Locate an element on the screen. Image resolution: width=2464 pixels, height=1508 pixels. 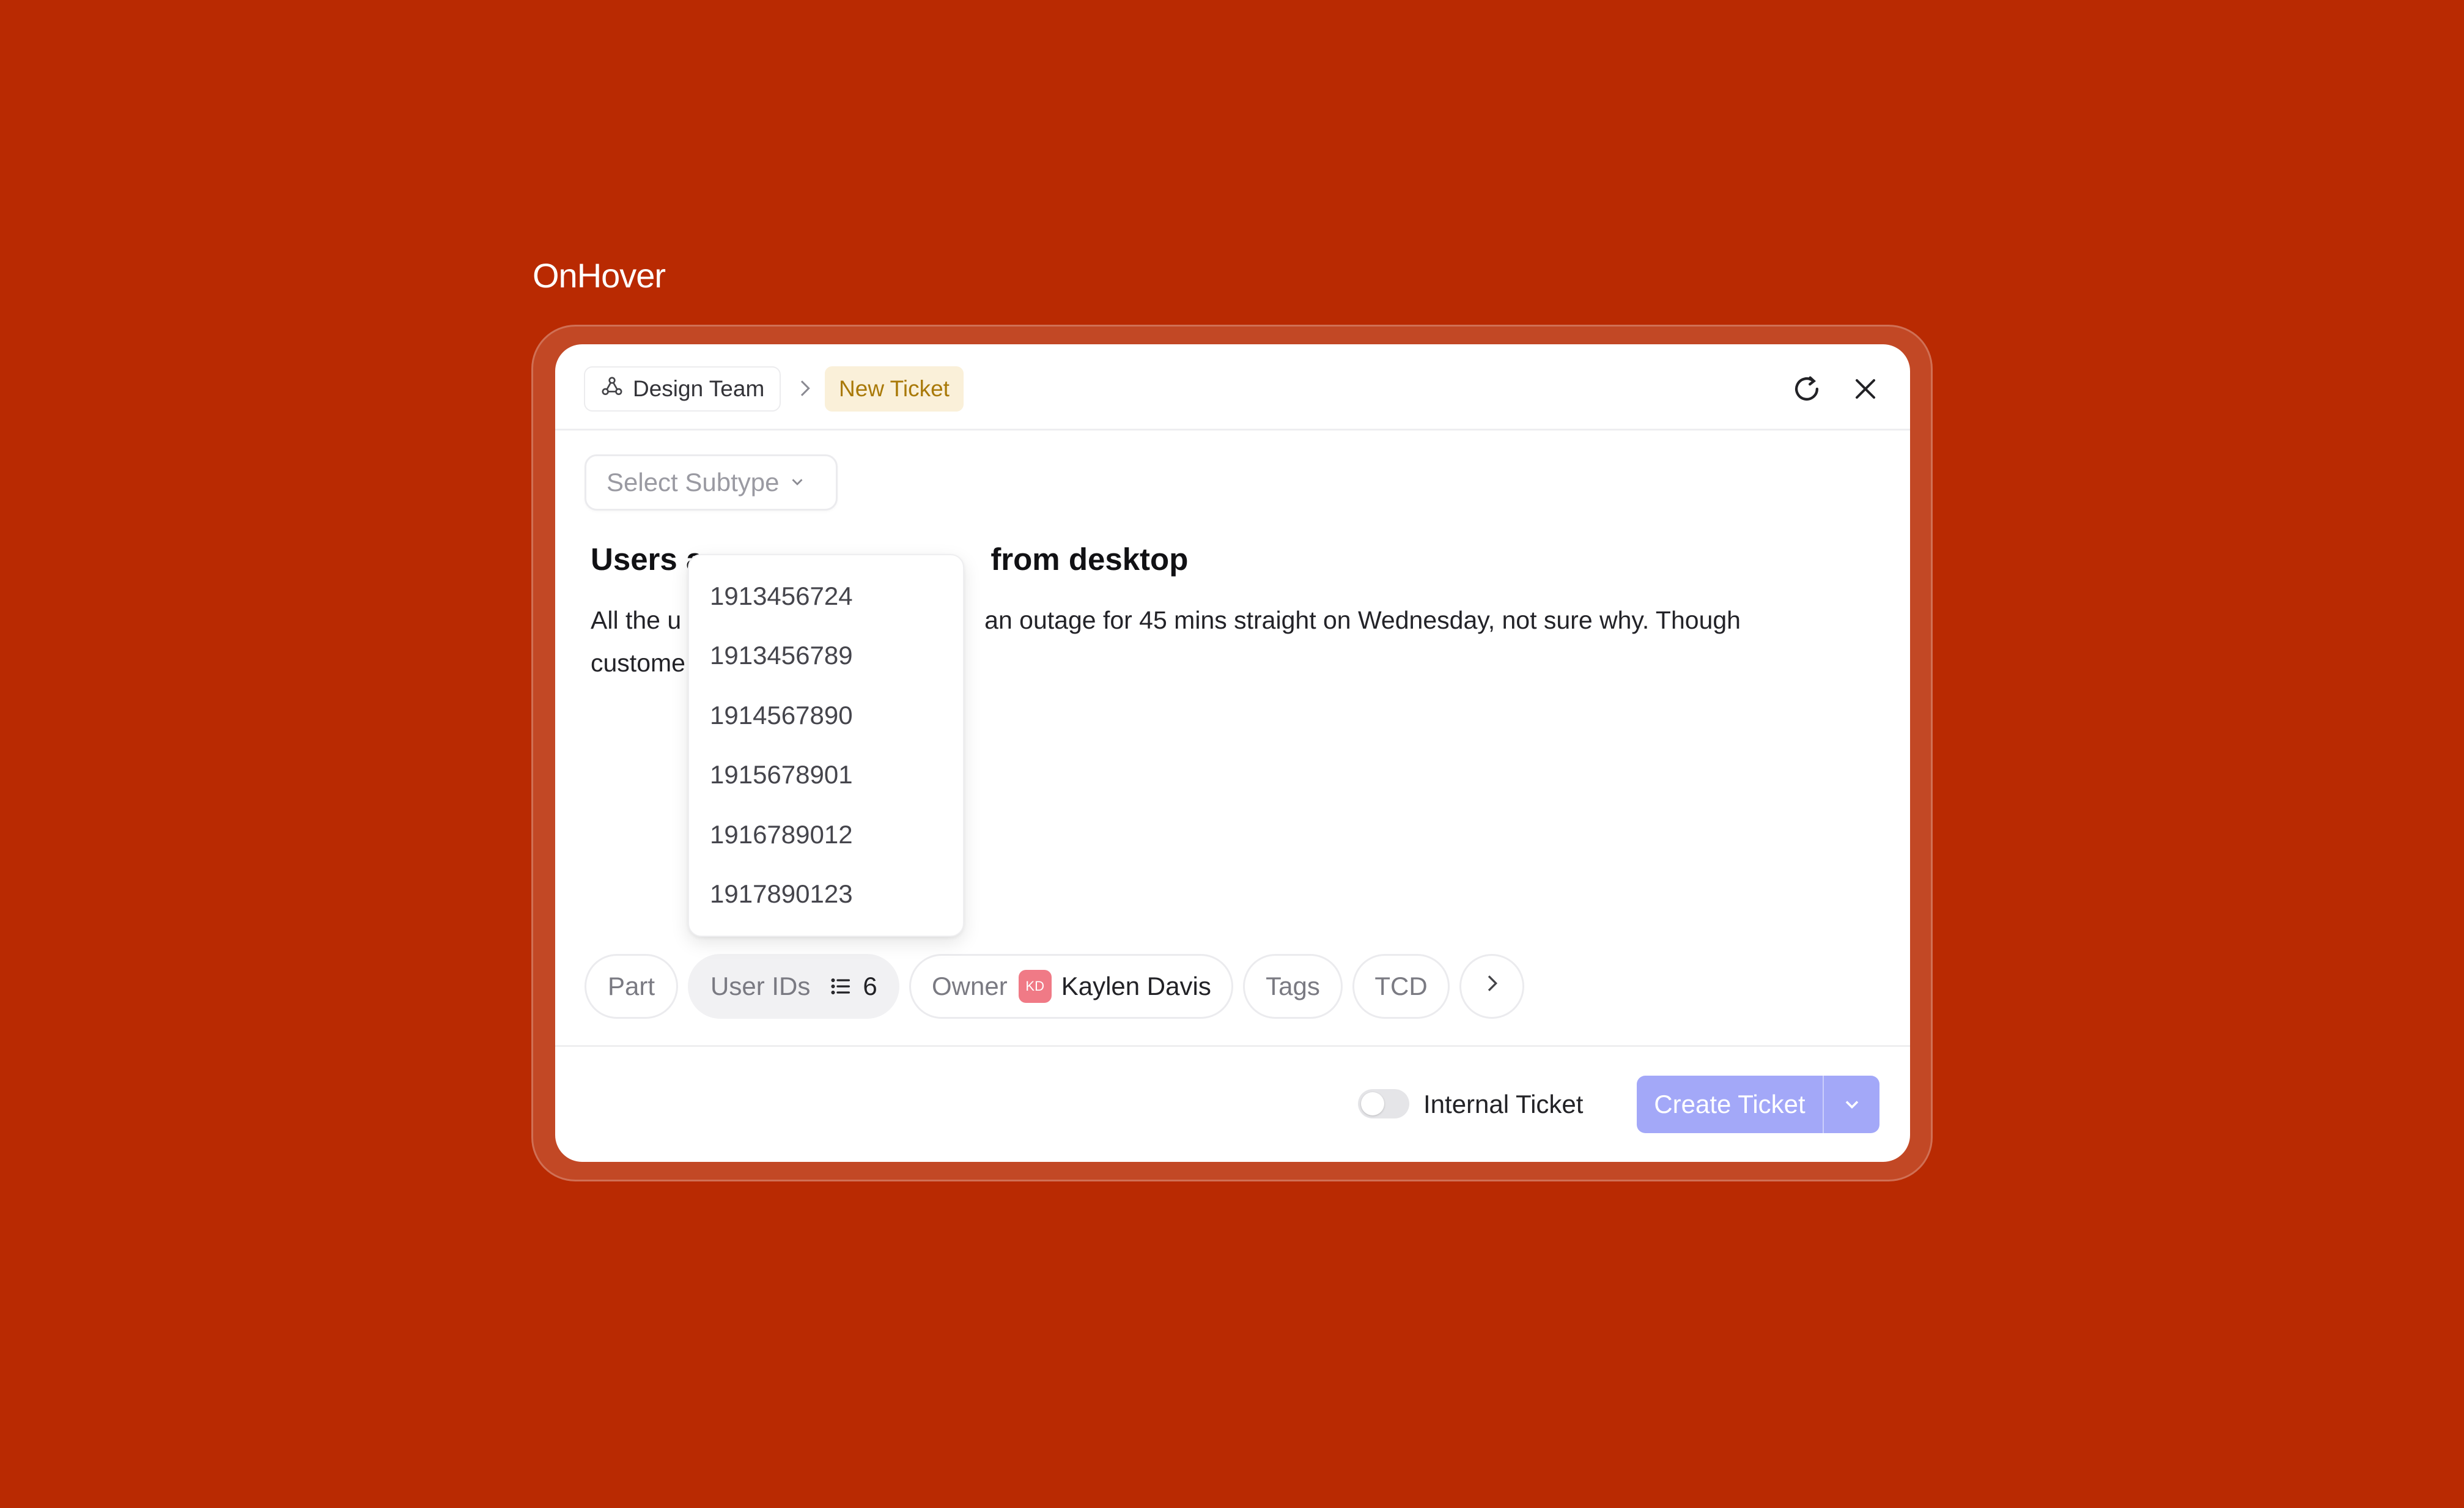
internal-ticket-label: Internal Ticket is located at coordinates (1503, 1104).